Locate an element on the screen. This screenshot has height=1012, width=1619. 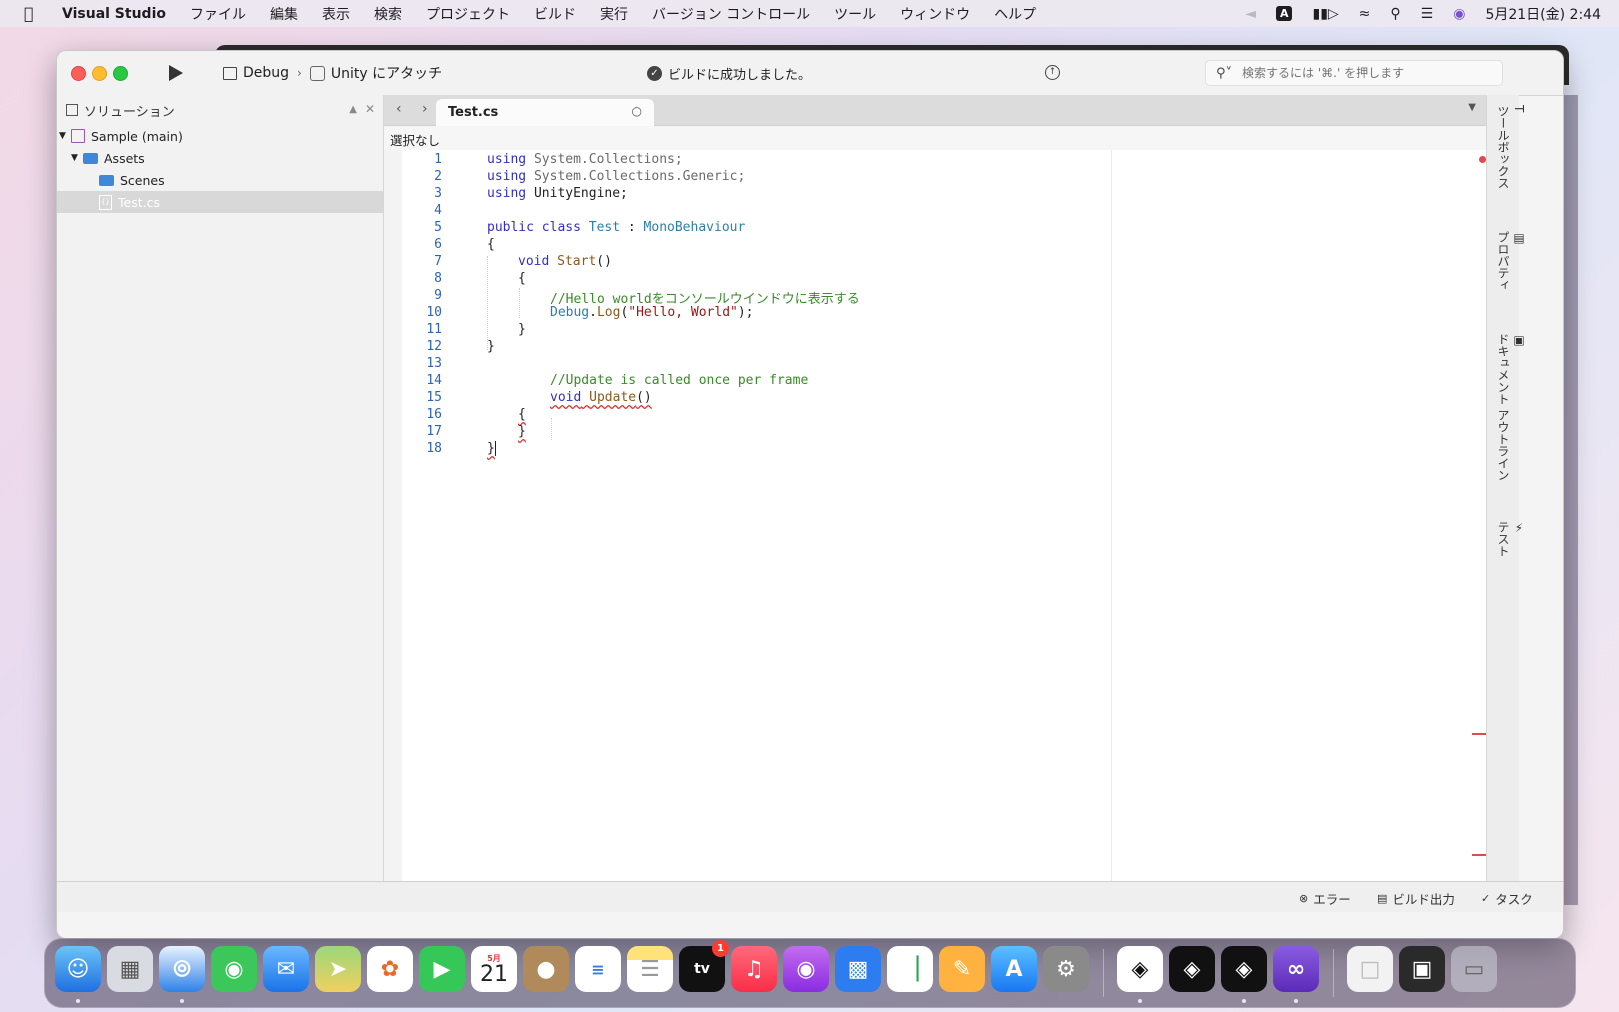
pages-icon: ✎ is located at coordinates (962, 969).